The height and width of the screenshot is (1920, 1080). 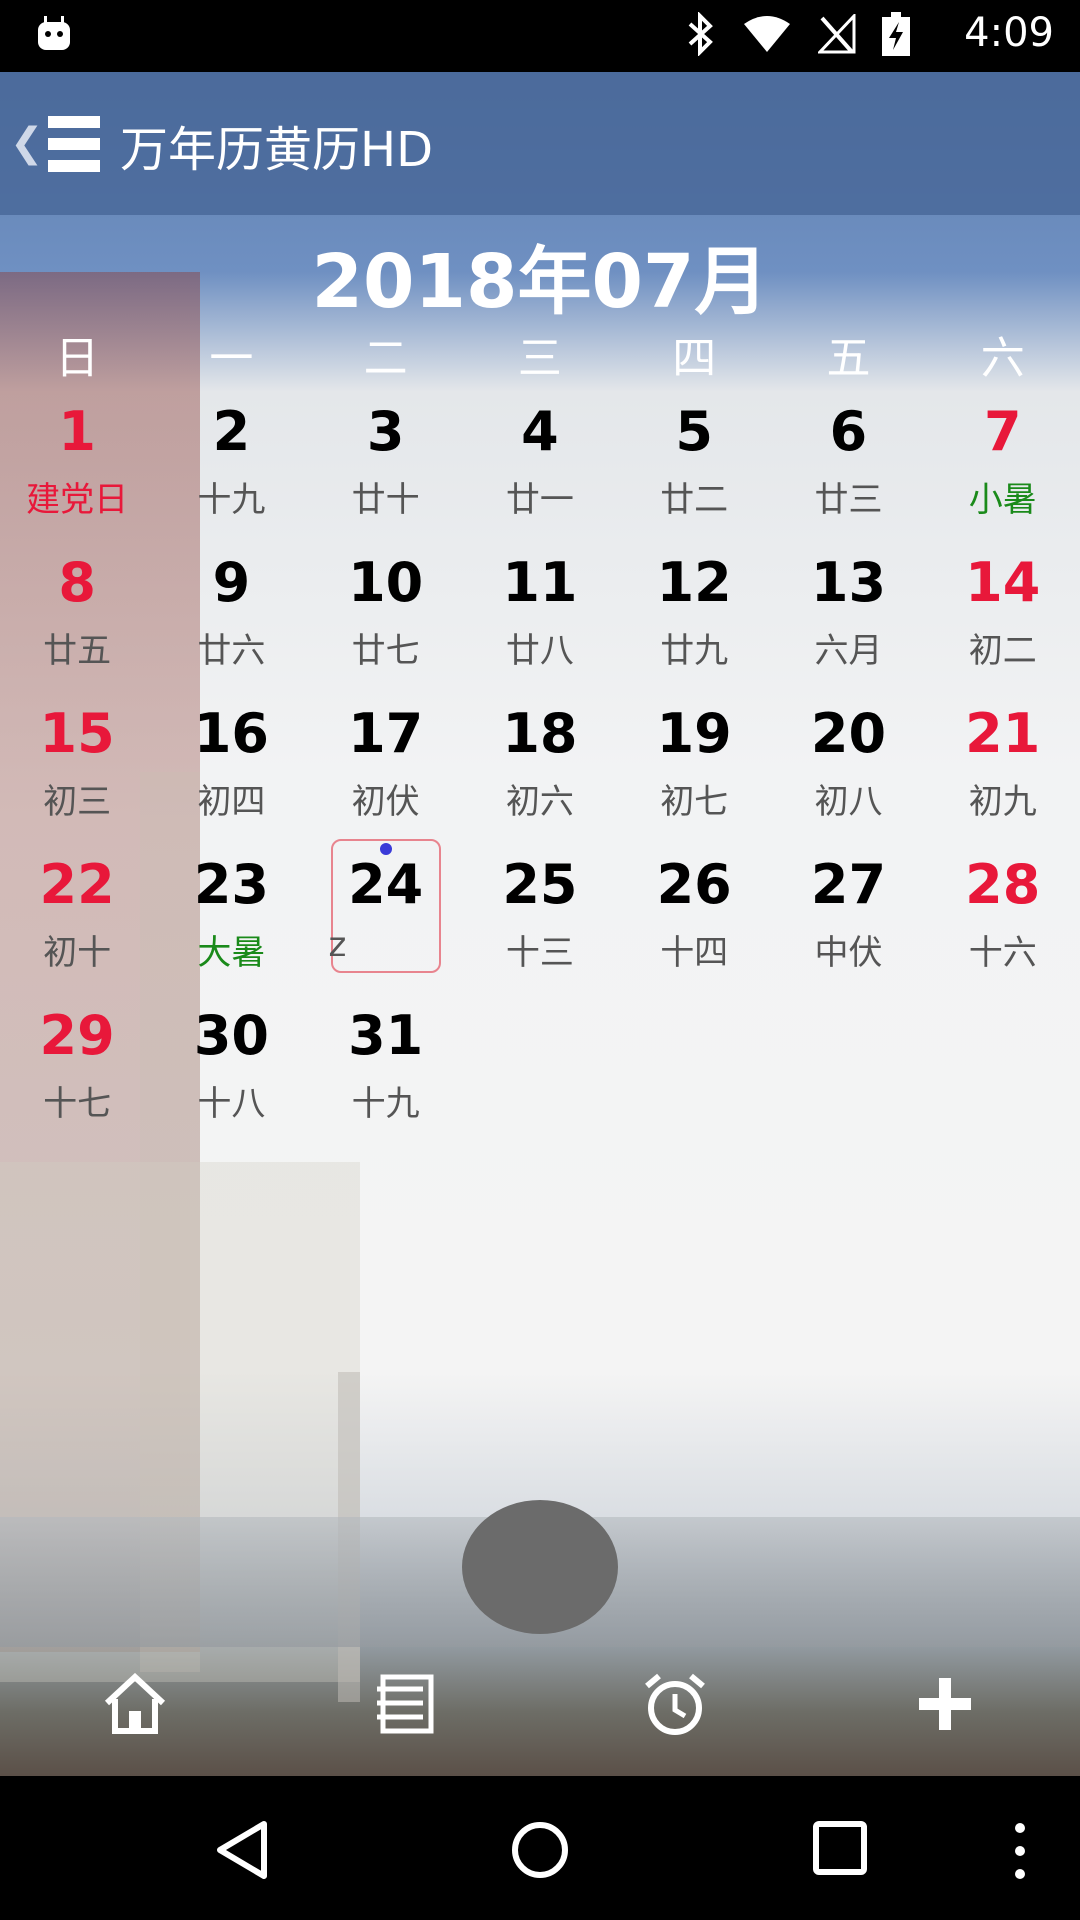 What do you see at coordinates (231, 582) in the screenshot?
I see `day-number: 9` at bounding box center [231, 582].